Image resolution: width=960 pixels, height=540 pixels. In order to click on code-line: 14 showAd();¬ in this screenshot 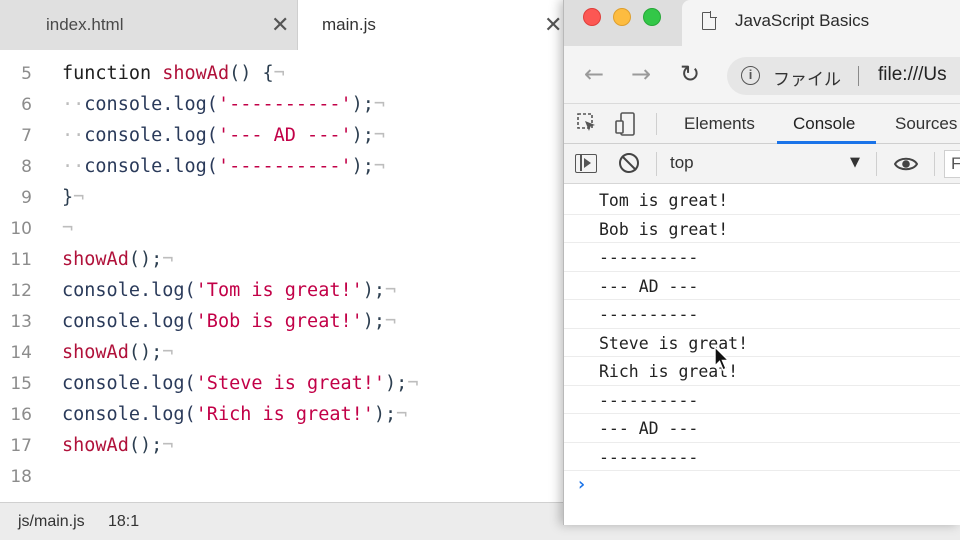, I will do `click(282, 354)`.